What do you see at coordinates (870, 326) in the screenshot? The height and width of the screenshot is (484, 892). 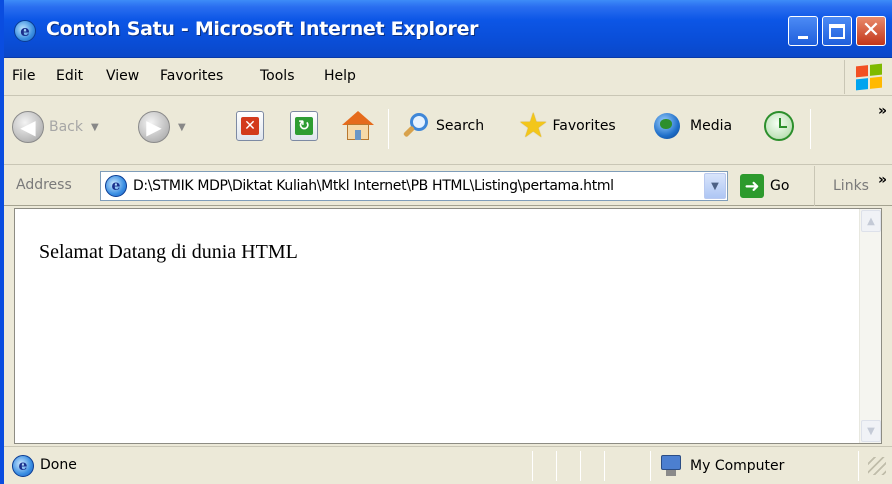 I see `vertical-scrollbar: ▲ ▼` at bounding box center [870, 326].